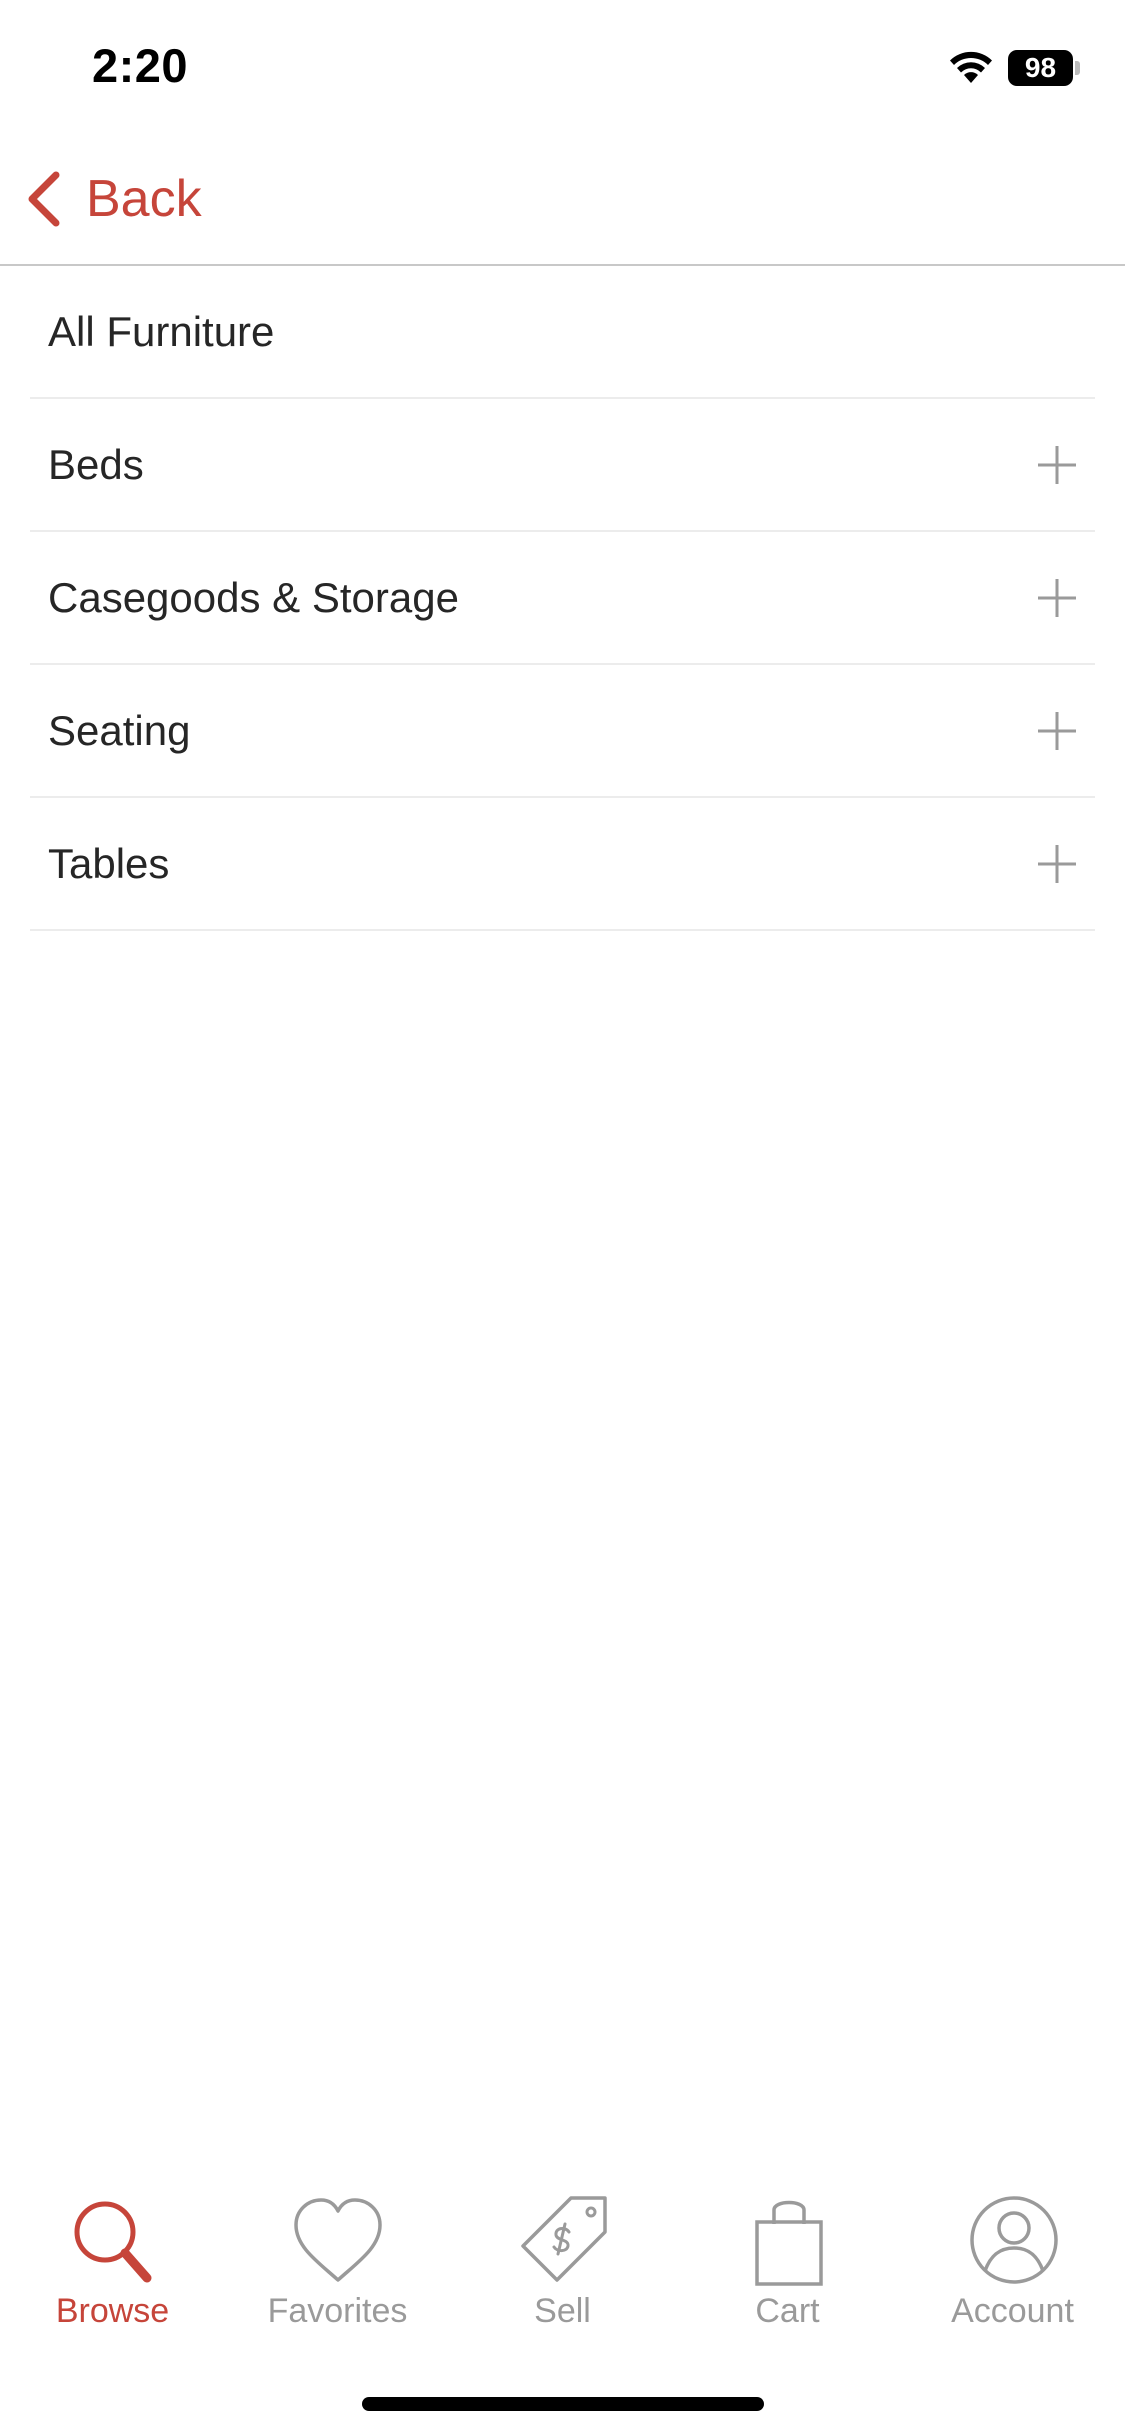  What do you see at coordinates (337, 2311) in the screenshot?
I see `tab-label: Favorites` at bounding box center [337, 2311].